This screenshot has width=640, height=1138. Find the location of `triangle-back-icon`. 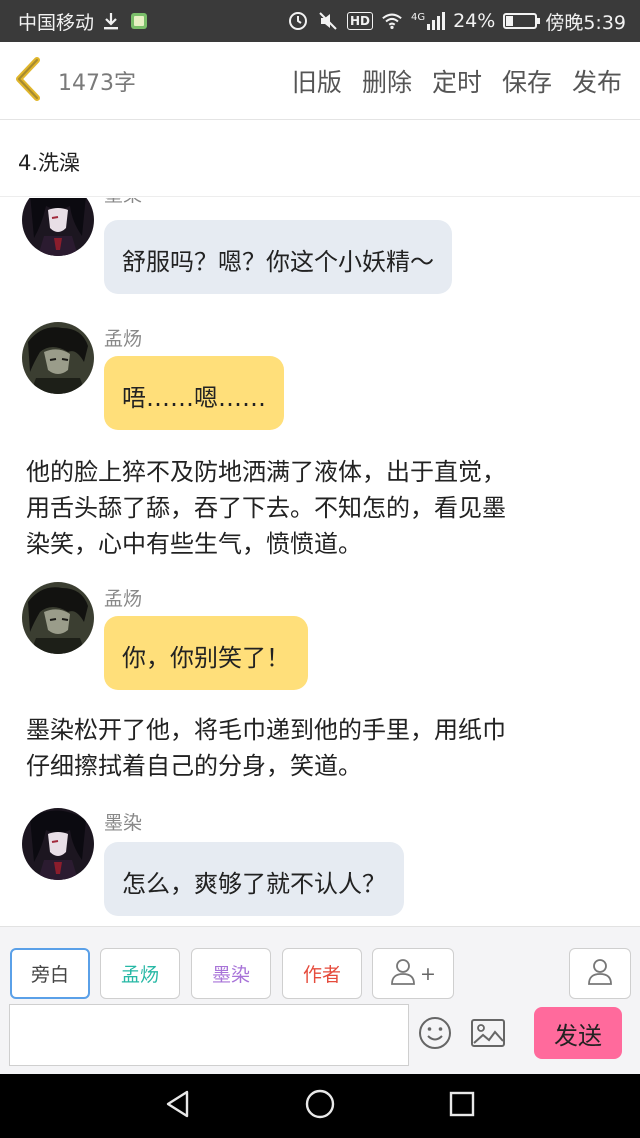

triangle-back-icon is located at coordinates (178, 1106).